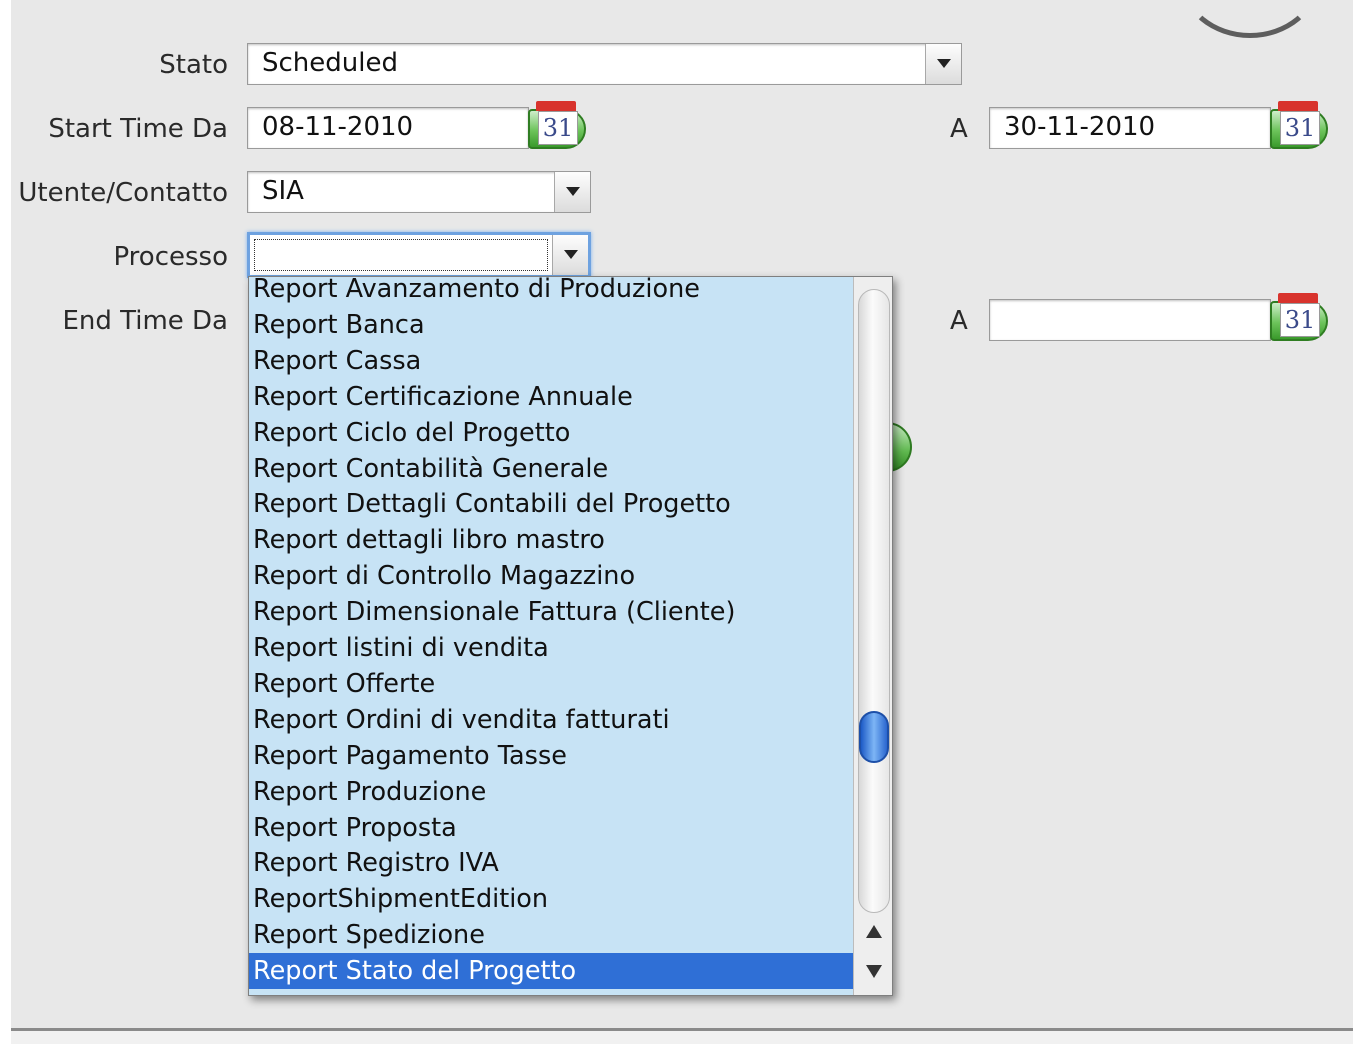  What do you see at coordinates (551, 684) in the screenshot?
I see `processo-option: Report Offerte` at bounding box center [551, 684].